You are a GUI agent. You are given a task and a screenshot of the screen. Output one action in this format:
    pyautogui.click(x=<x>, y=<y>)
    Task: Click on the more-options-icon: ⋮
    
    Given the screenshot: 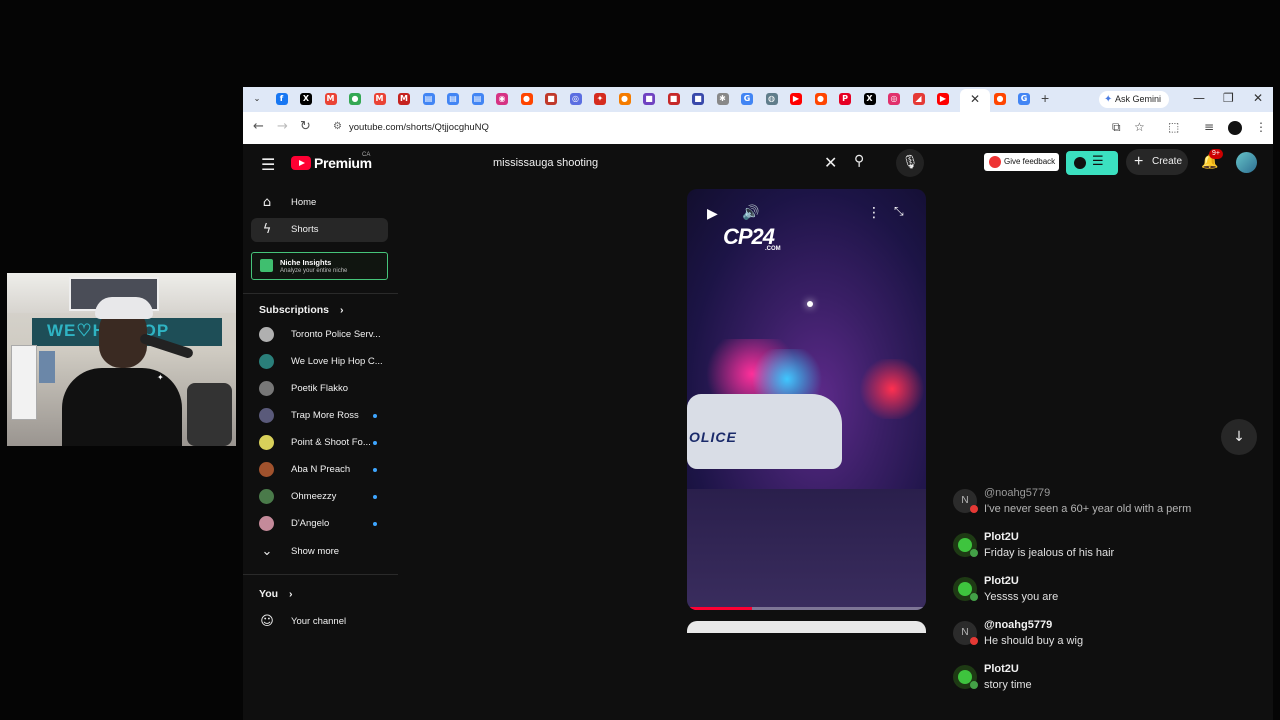 What is the action you would take?
    pyautogui.click(x=874, y=213)
    